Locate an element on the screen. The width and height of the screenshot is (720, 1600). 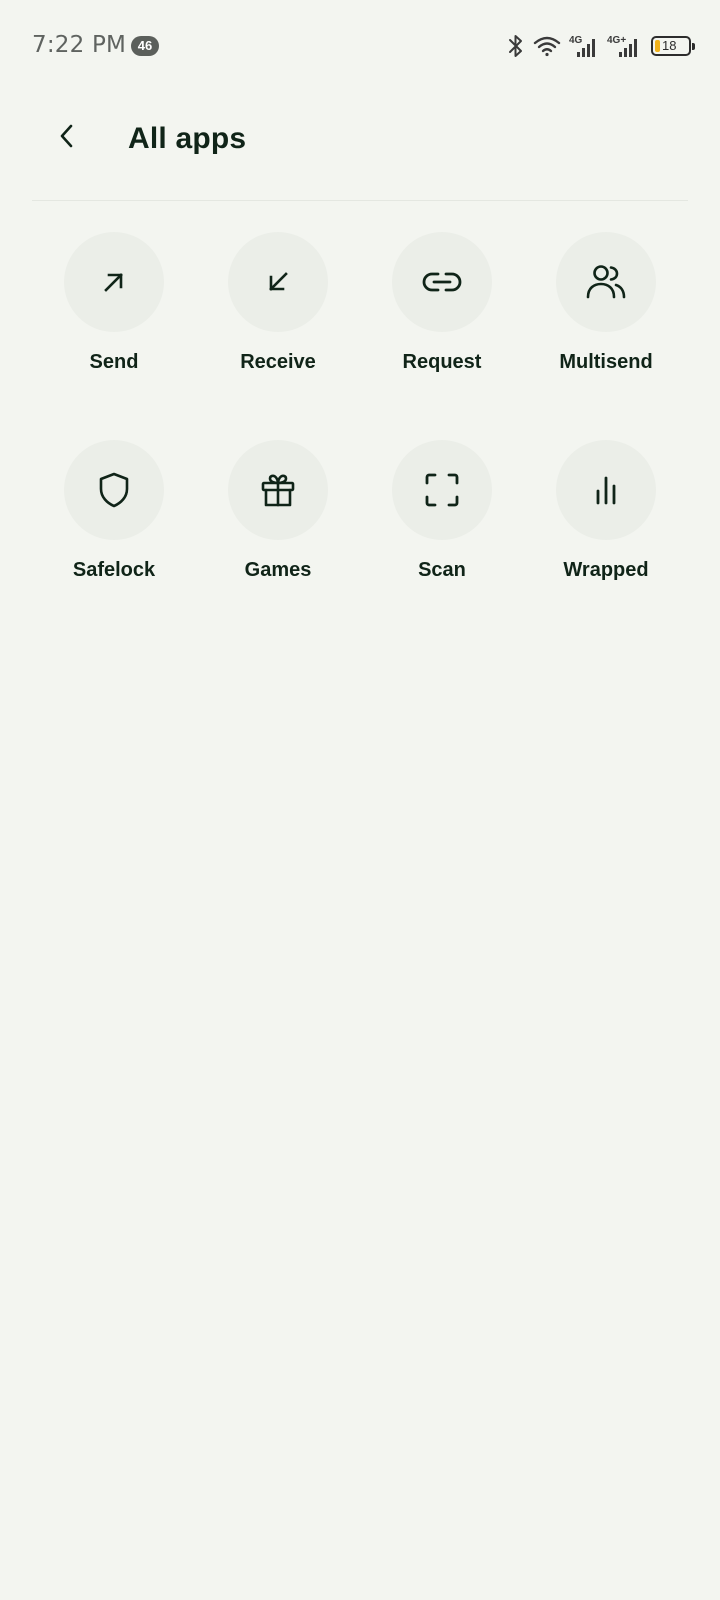
app-label: Wrapped is located at coordinates (606, 570).